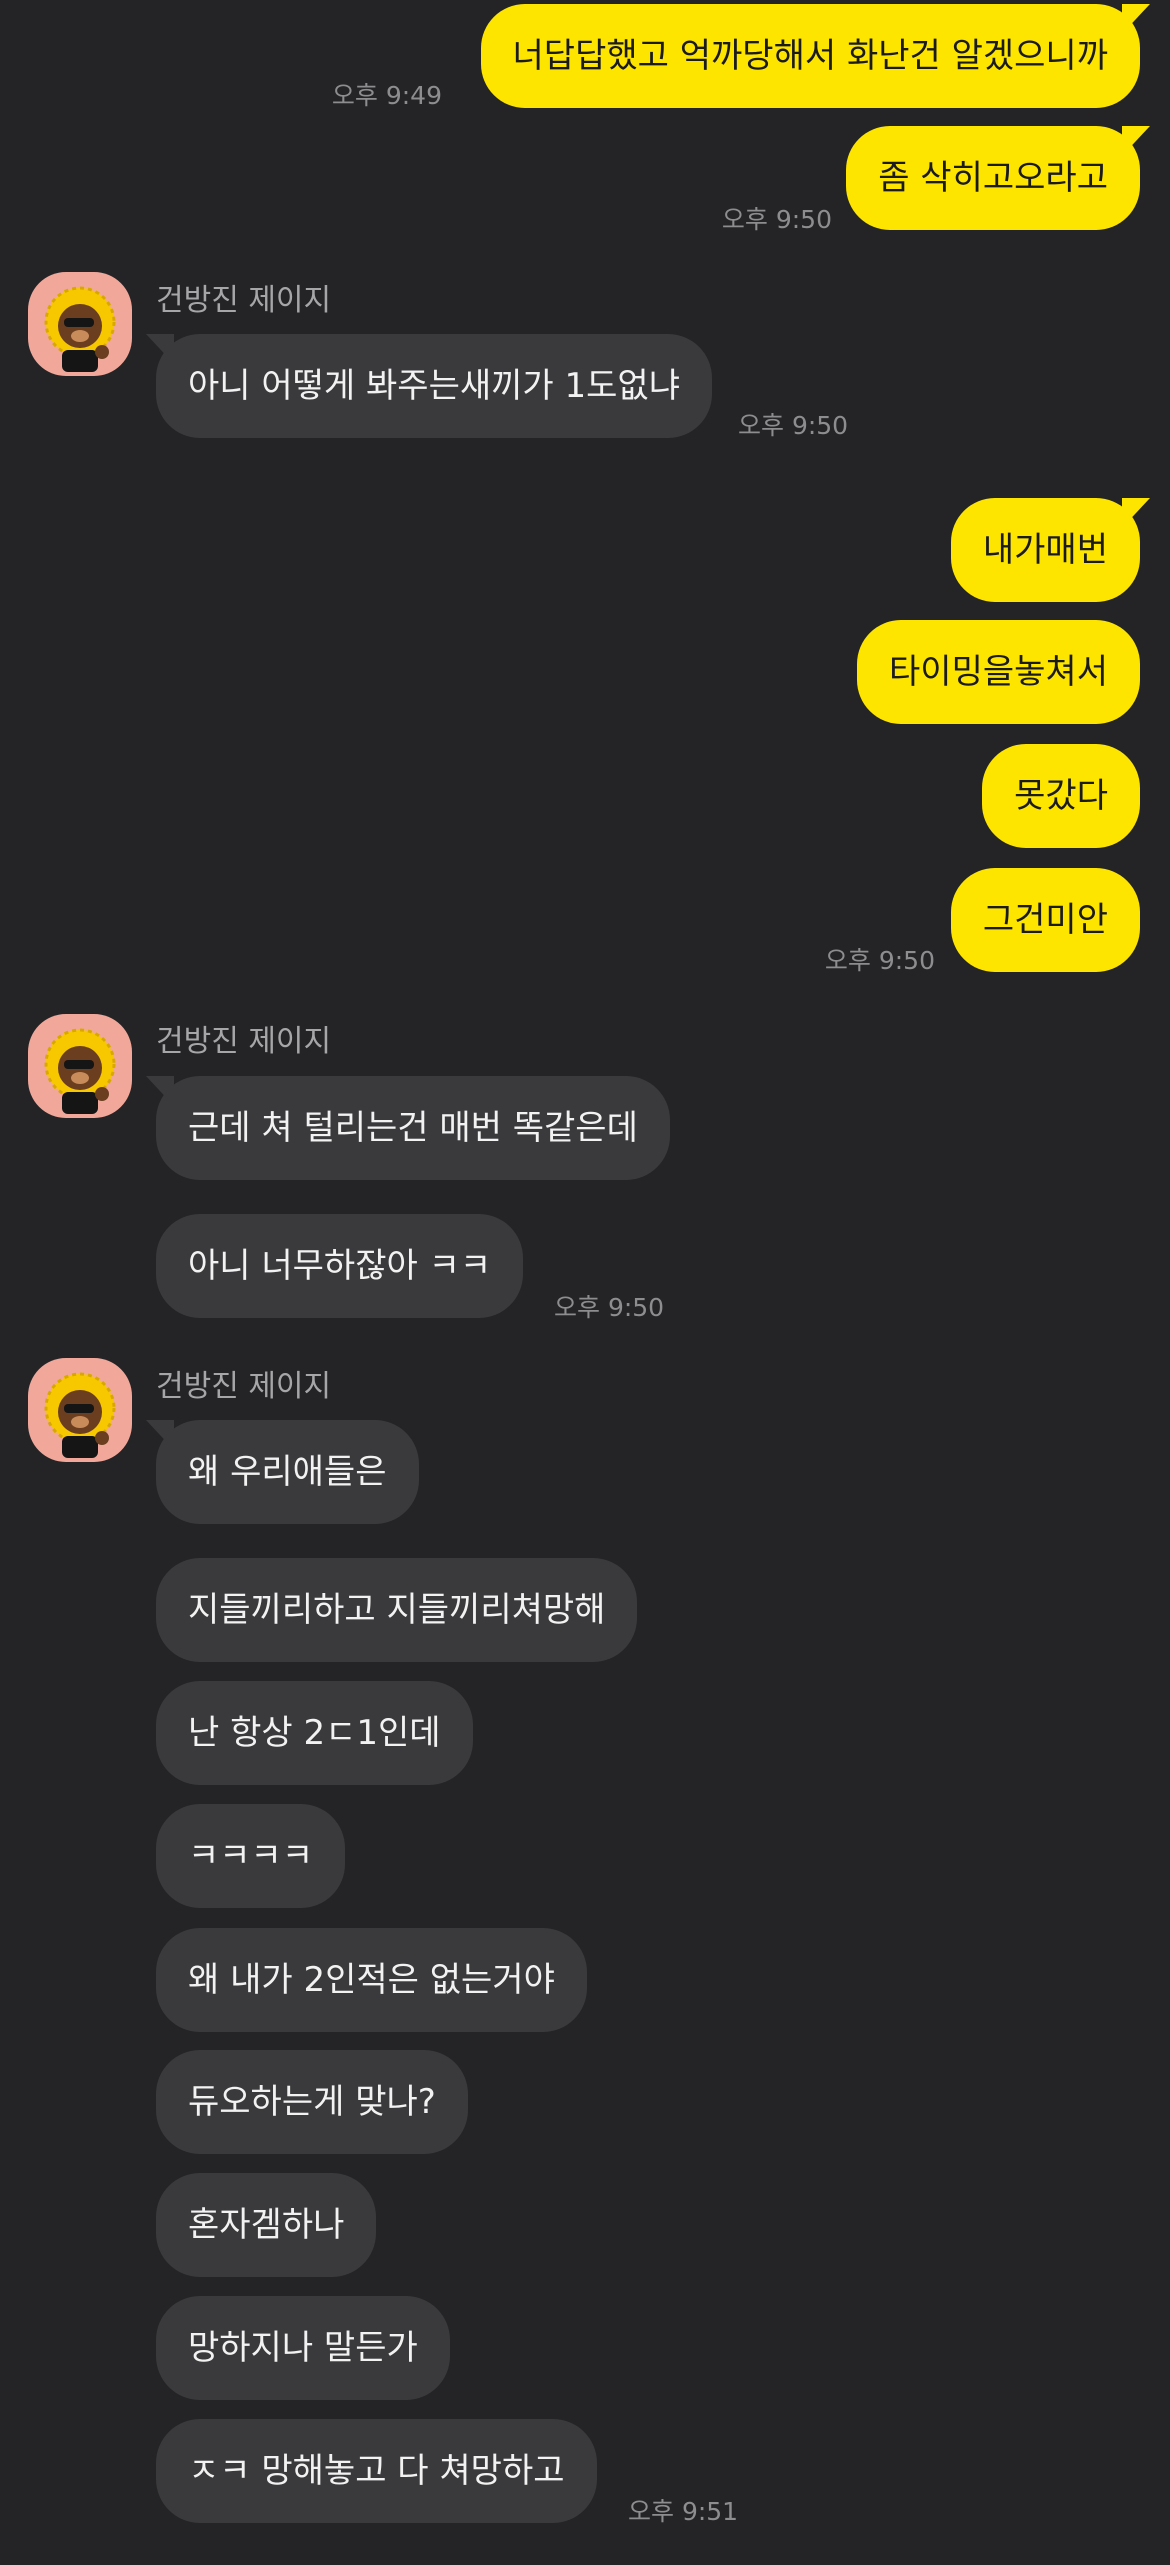  I want to click on their-message-bubble: 망하지나 말든가, so click(303, 2348).